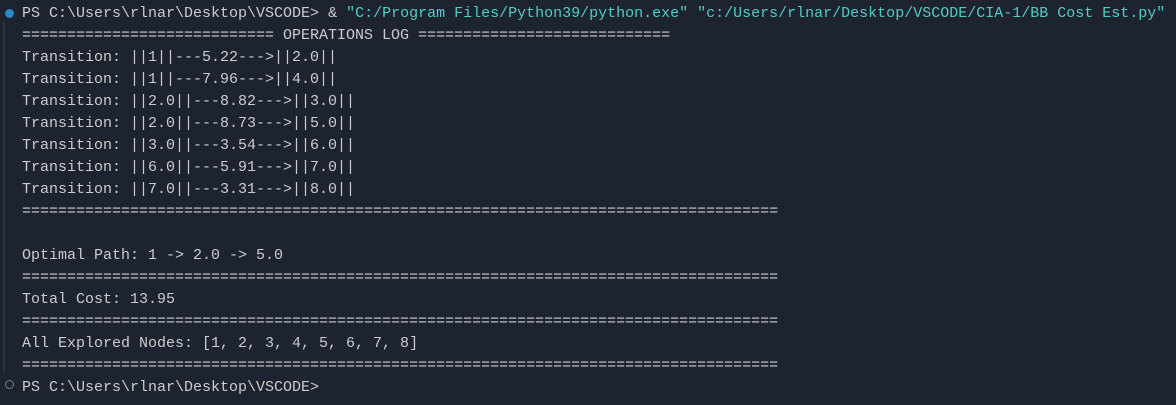 This screenshot has width=1176, height=405. I want to click on transition-line: Transition: ||6.0||---5.91--->||7.0||, so click(189, 167).